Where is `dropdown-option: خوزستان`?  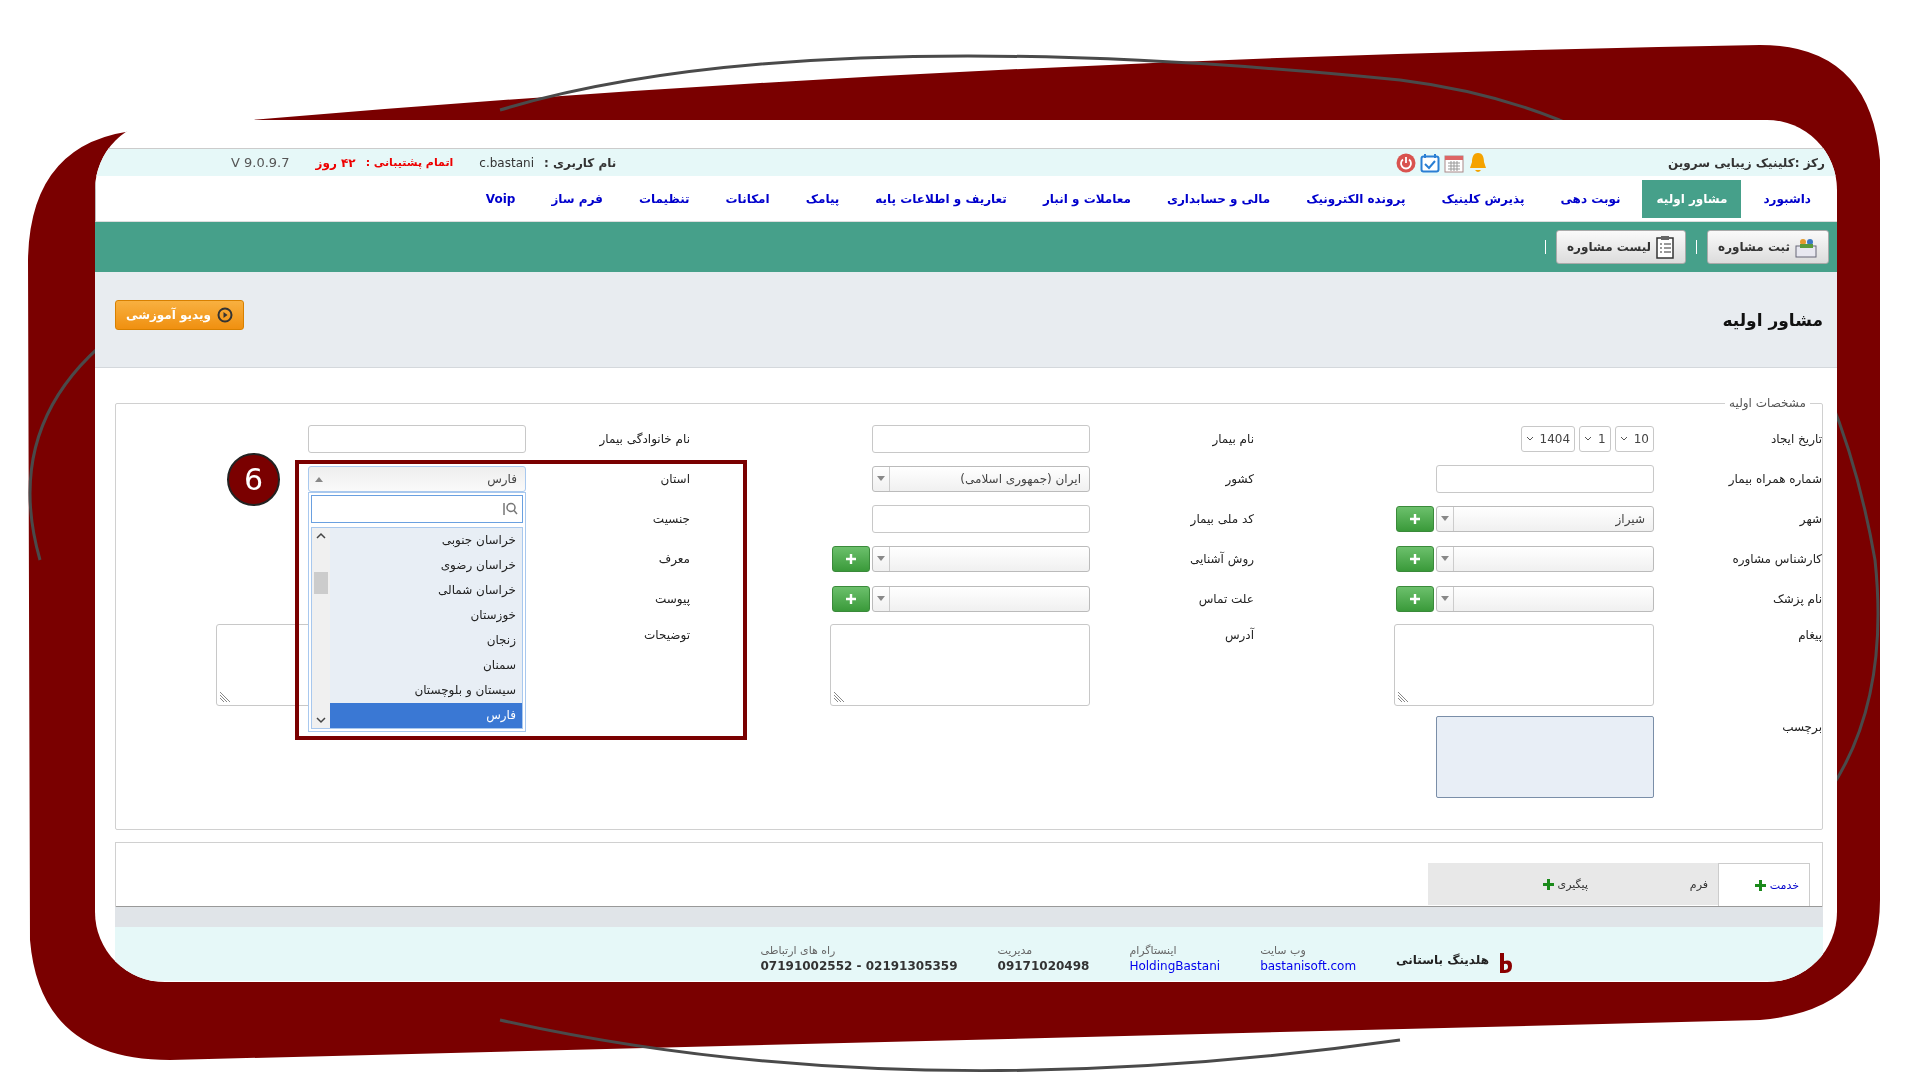
dropdown-option: خوزستان is located at coordinates (426, 615).